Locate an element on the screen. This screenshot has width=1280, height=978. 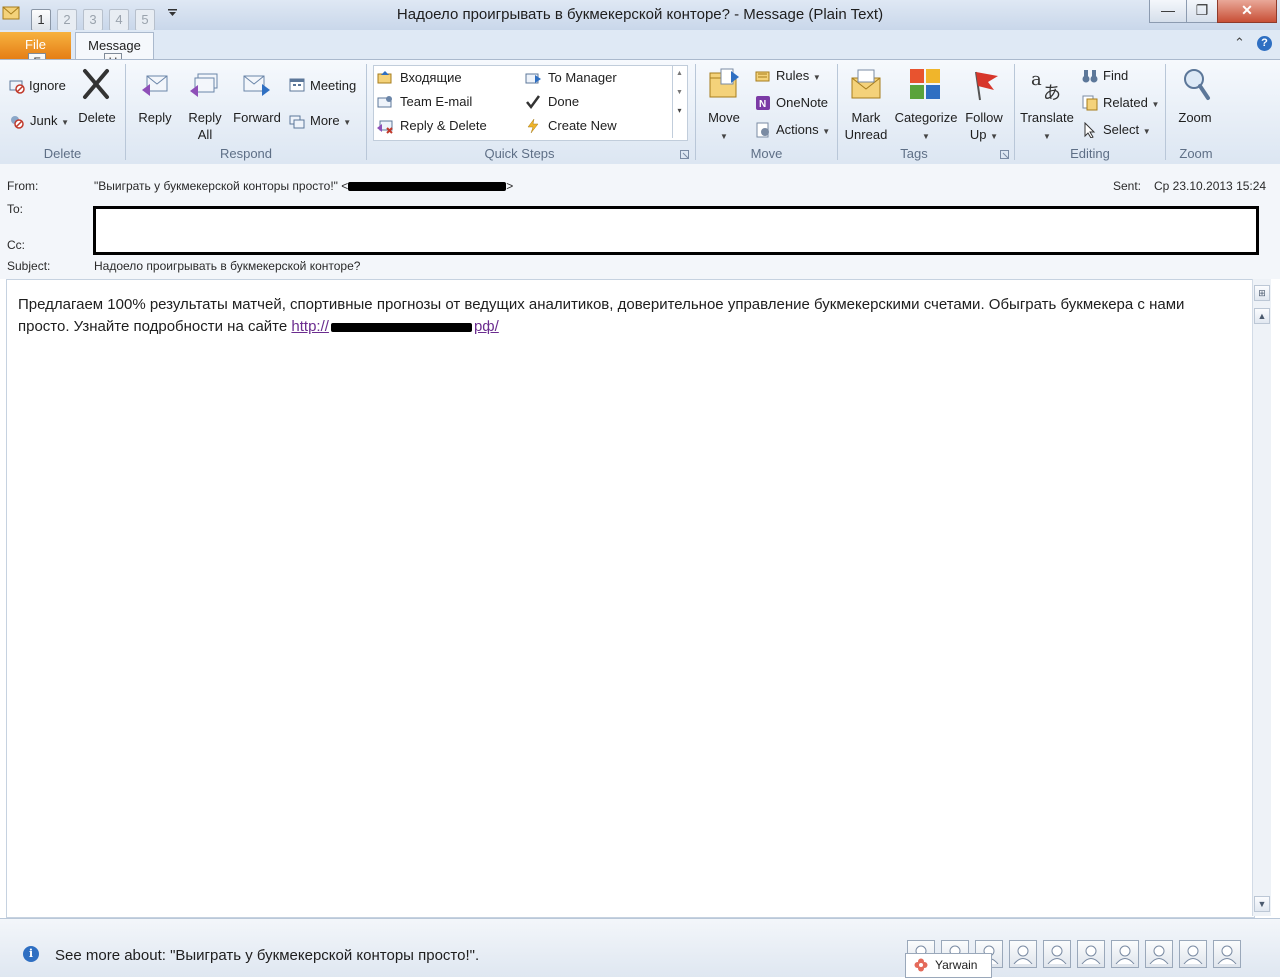
subject-label: Subject: is located at coordinates (29, 266).